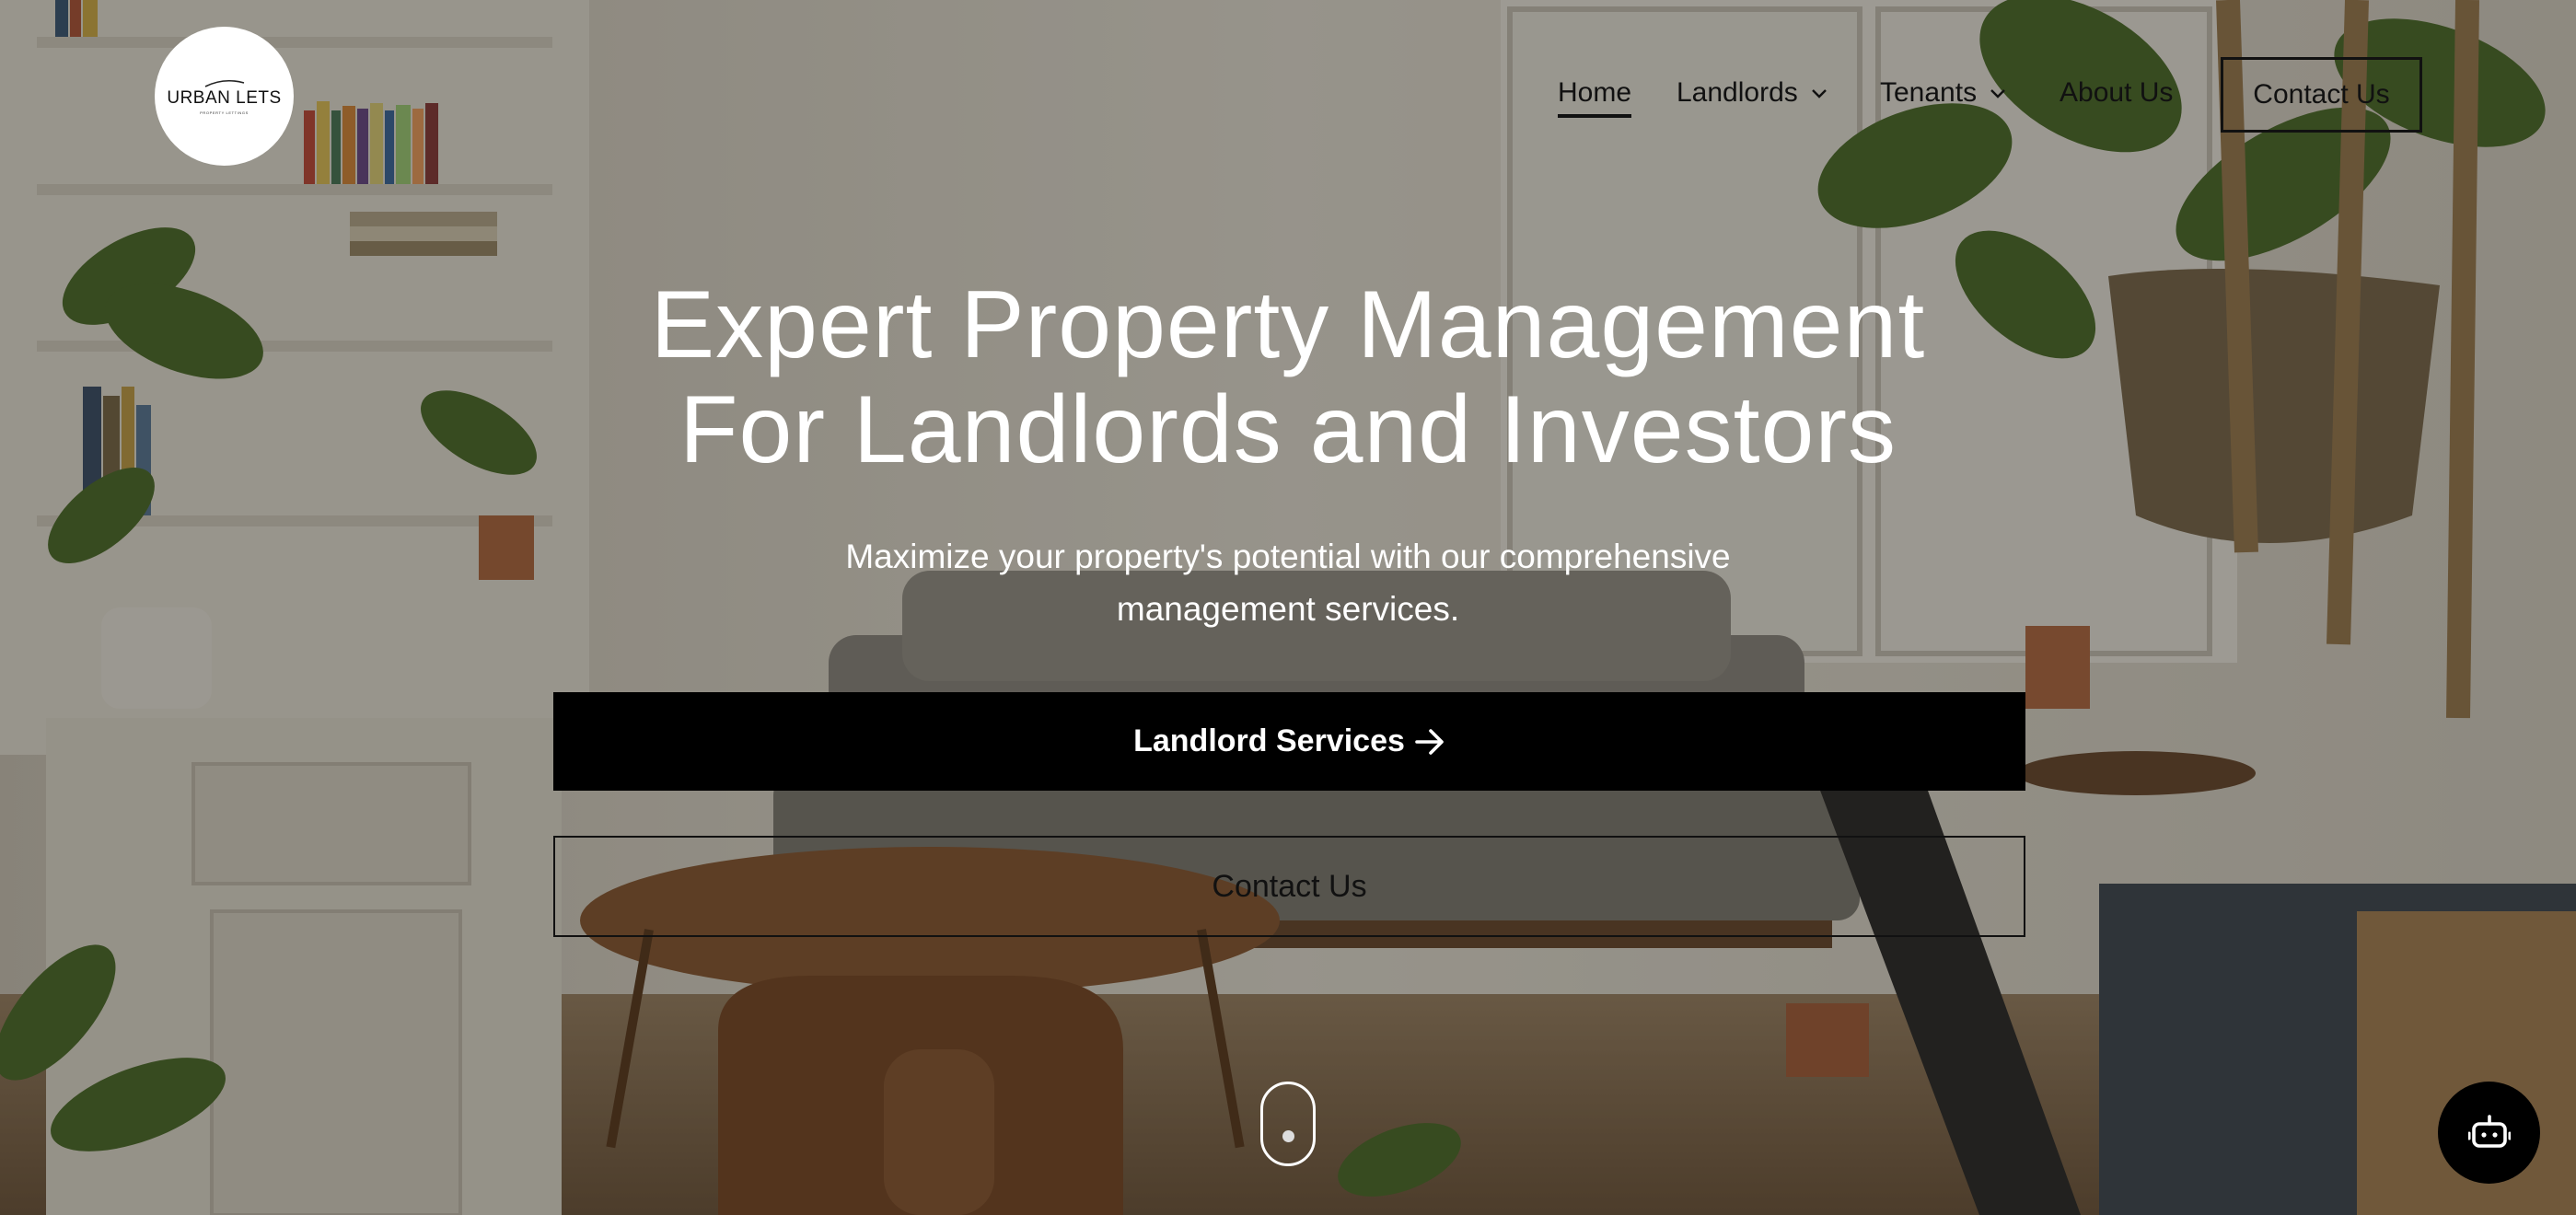 This screenshot has width=2576, height=1215. I want to click on nav-landlords: Landlords, so click(1752, 93).